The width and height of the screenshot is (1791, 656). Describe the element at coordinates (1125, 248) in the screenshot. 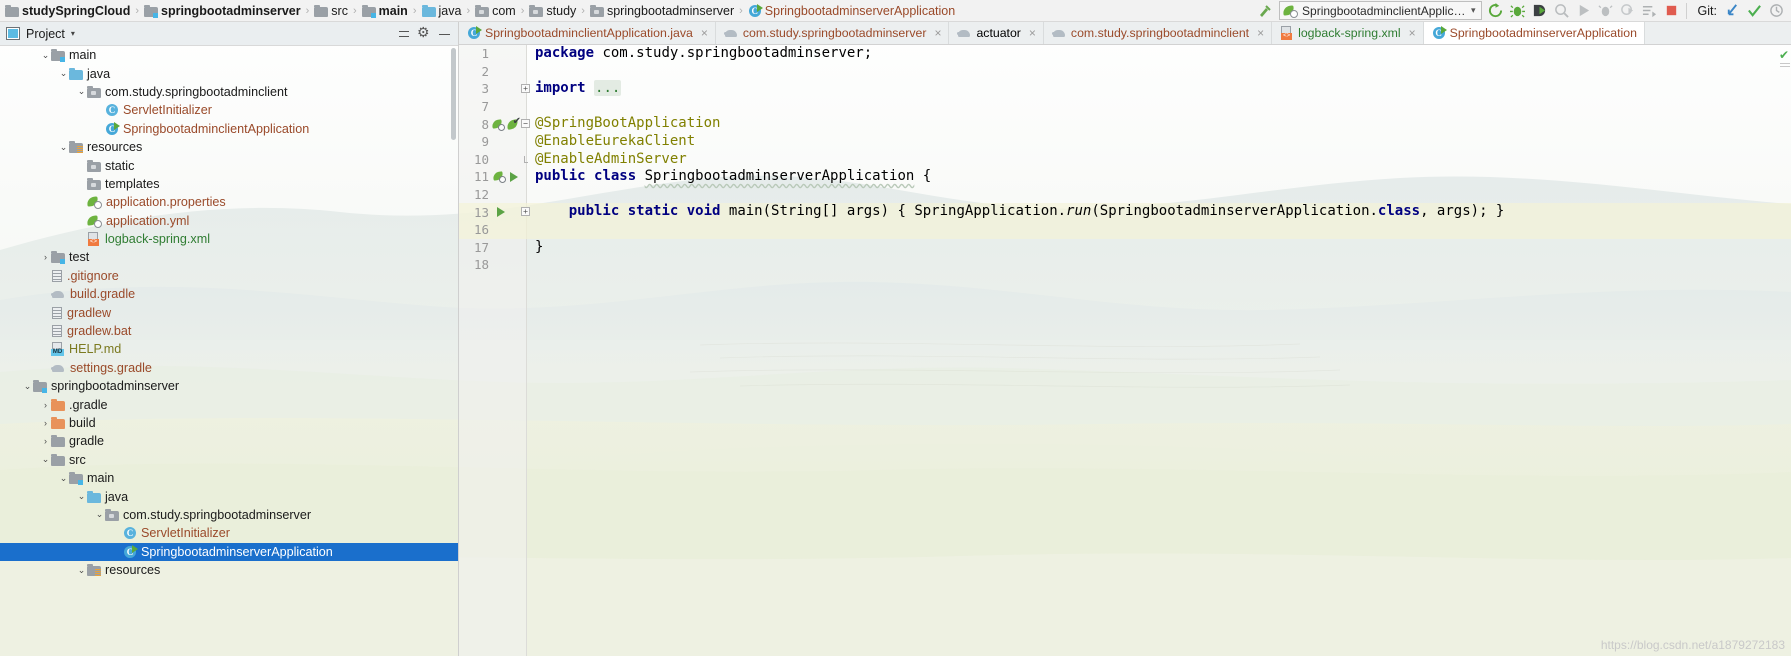

I see `code-line: 17}` at that location.